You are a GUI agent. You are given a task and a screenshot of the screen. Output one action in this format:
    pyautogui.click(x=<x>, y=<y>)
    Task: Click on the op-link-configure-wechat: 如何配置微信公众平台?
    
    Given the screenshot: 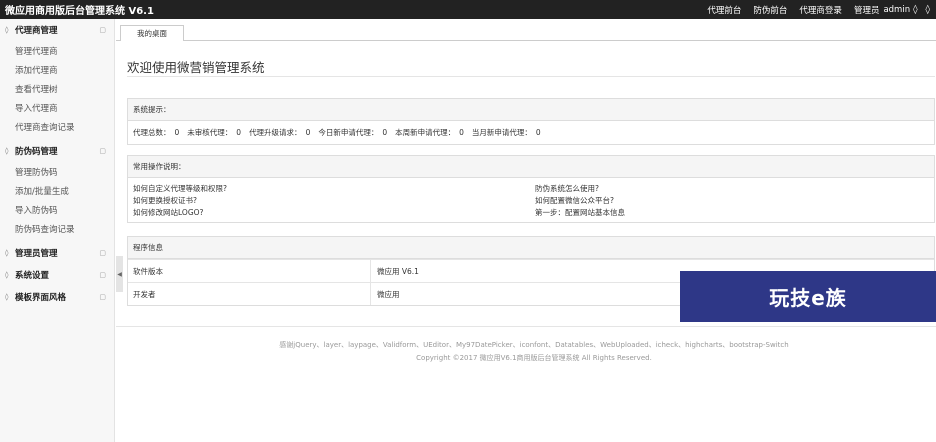 What is the action you would take?
    pyautogui.click(x=735, y=200)
    